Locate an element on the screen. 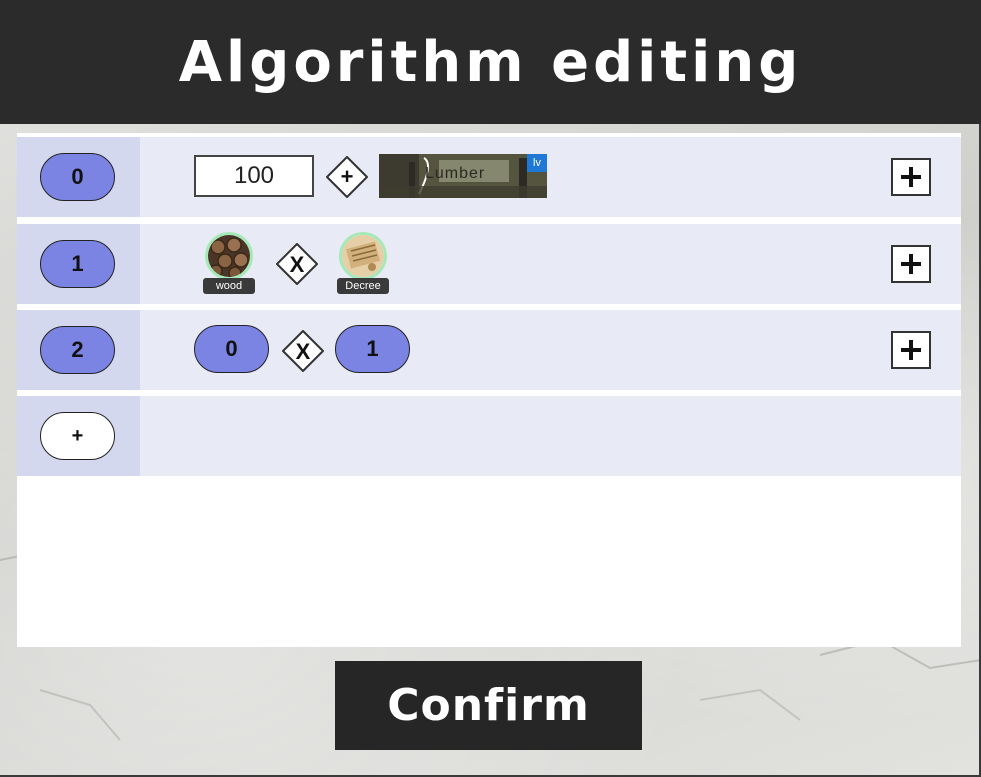  add-row: + is located at coordinates (489, 436).